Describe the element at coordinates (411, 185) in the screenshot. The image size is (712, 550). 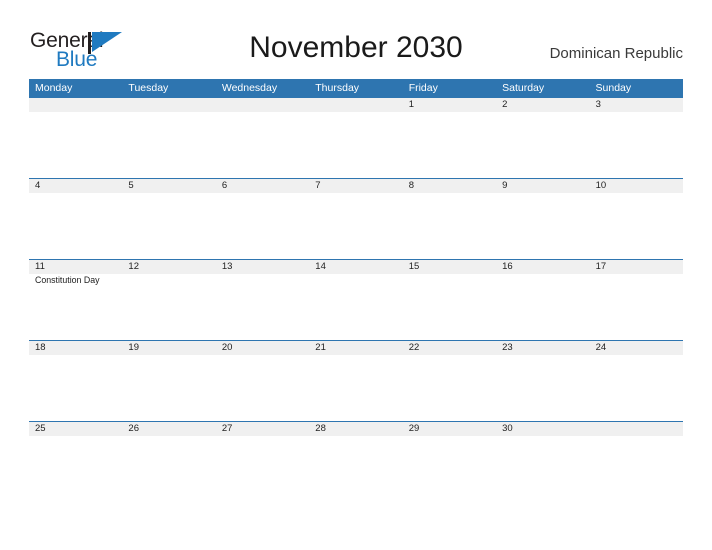
I see `day-number: 8` at that location.